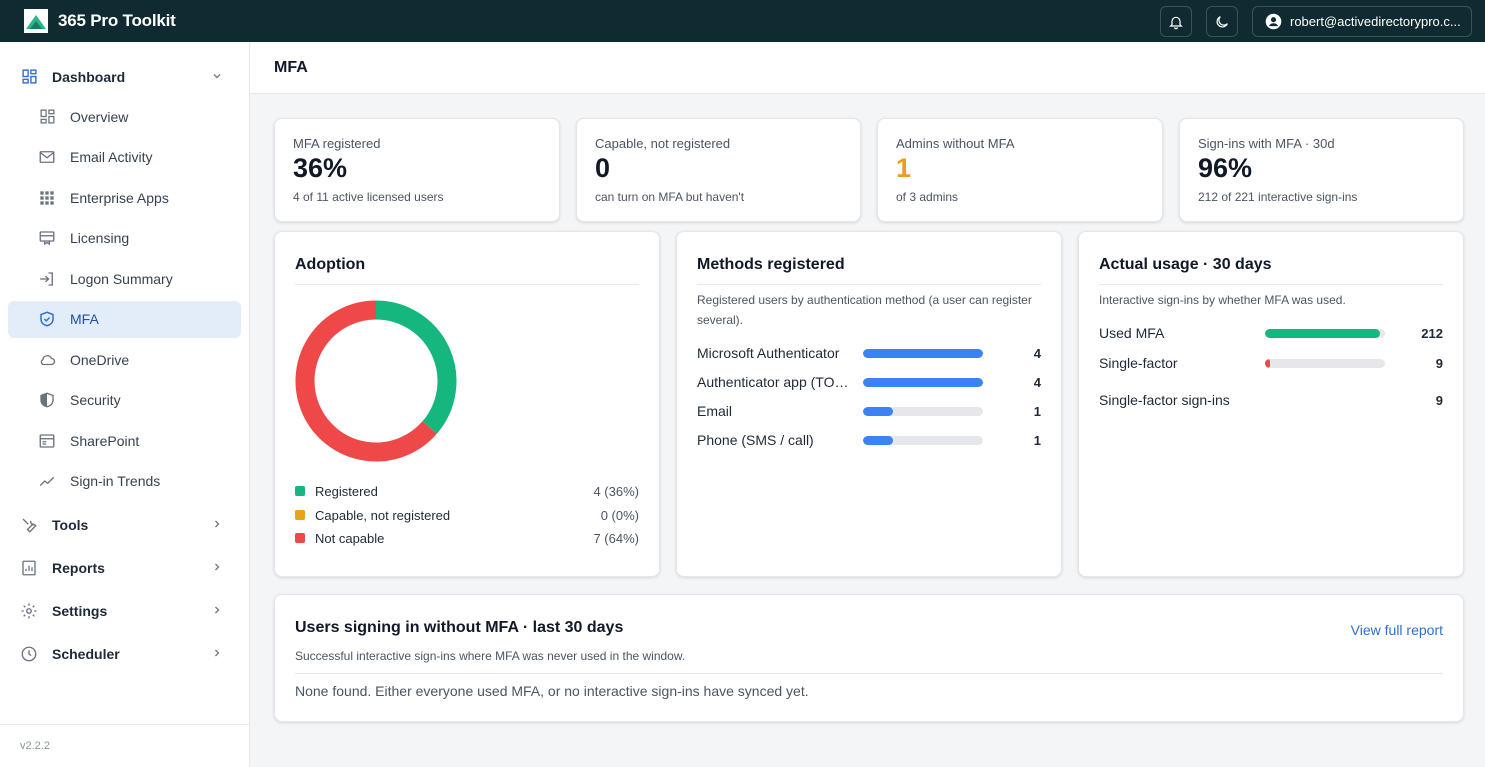 The image size is (1485, 767). Describe the element at coordinates (105, 440) in the screenshot. I see `sidebar-item-label: SharePoint` at that location.